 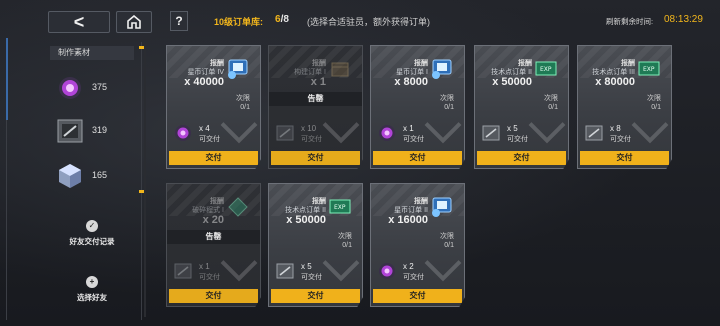 What do you see at coordinates (238, 207) in the screenshot?
I see `diamond-icon` at bounding box center [238, 207].